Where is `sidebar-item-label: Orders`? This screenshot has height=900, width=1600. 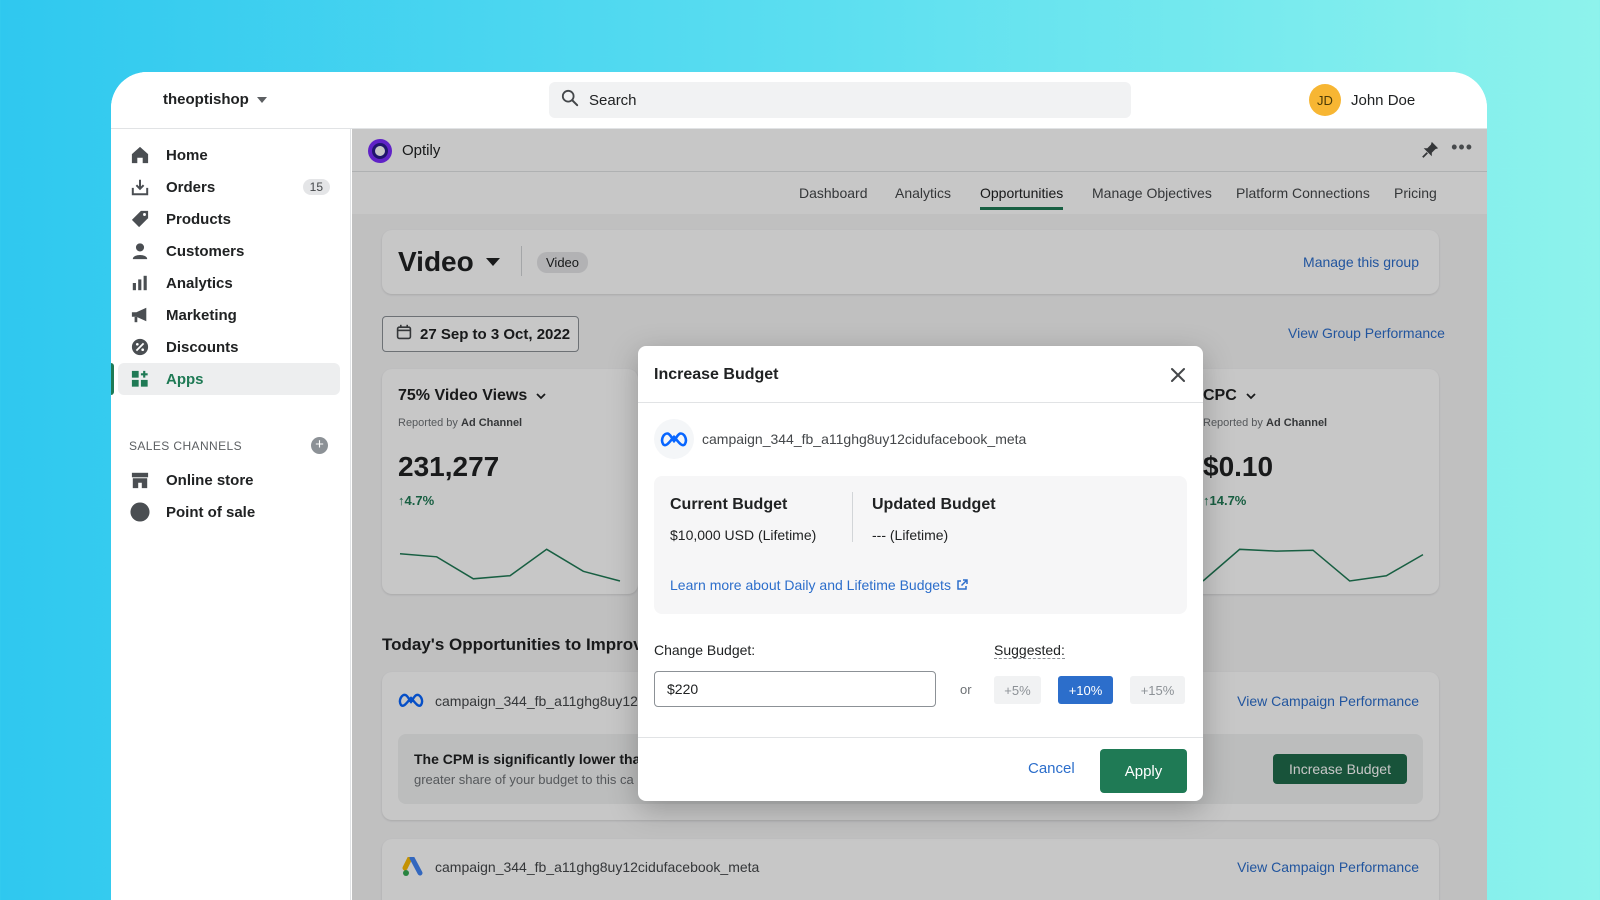 sidebar-item-label: Orders is located at coordinates (191, 187).